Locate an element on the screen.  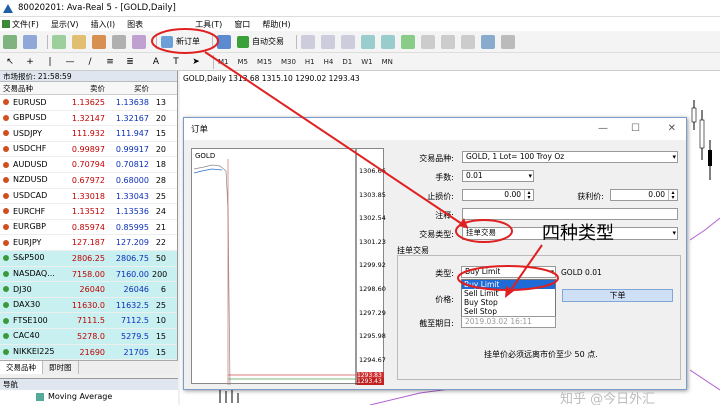
annotation-label: 四种类型 is located at coordinates (578, 233).